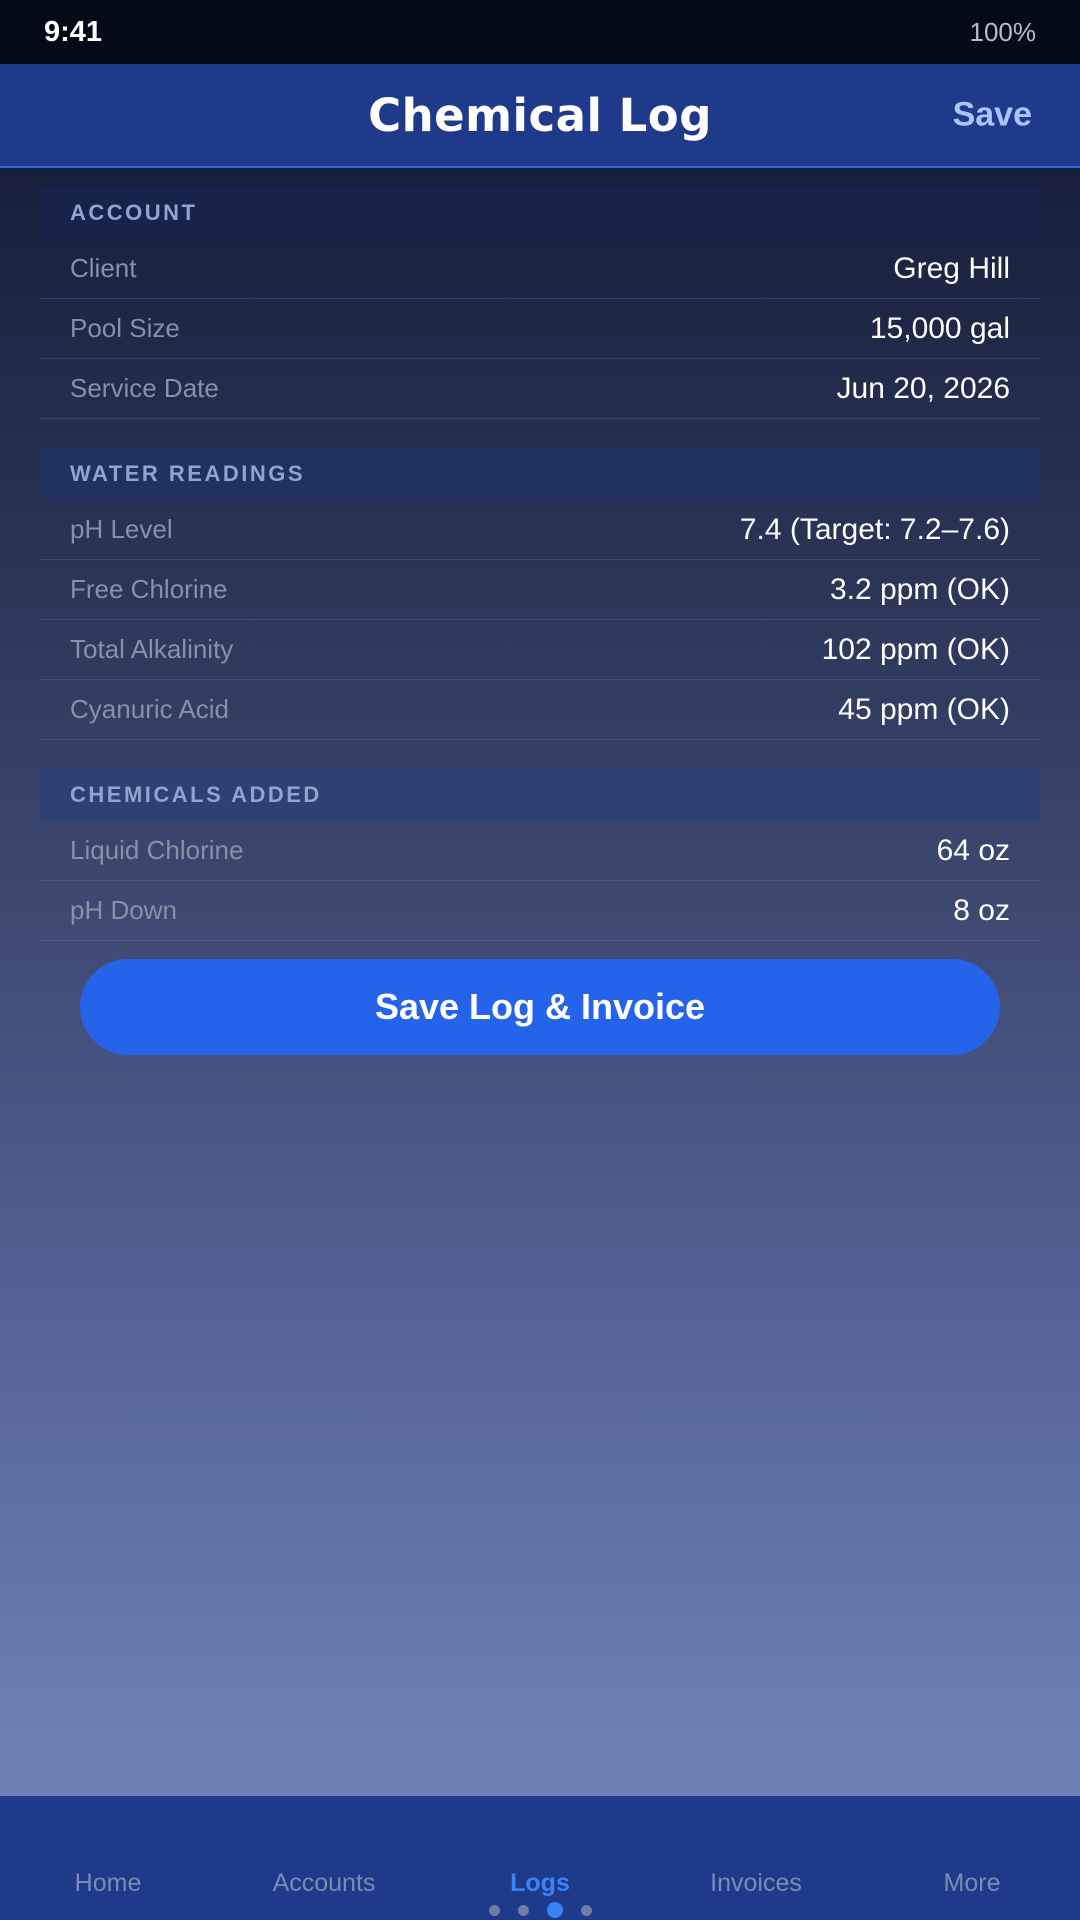  Describe the element at coordinates (149, 589) in the screenshot. I see `row-label: Free Chlorine` at that location.